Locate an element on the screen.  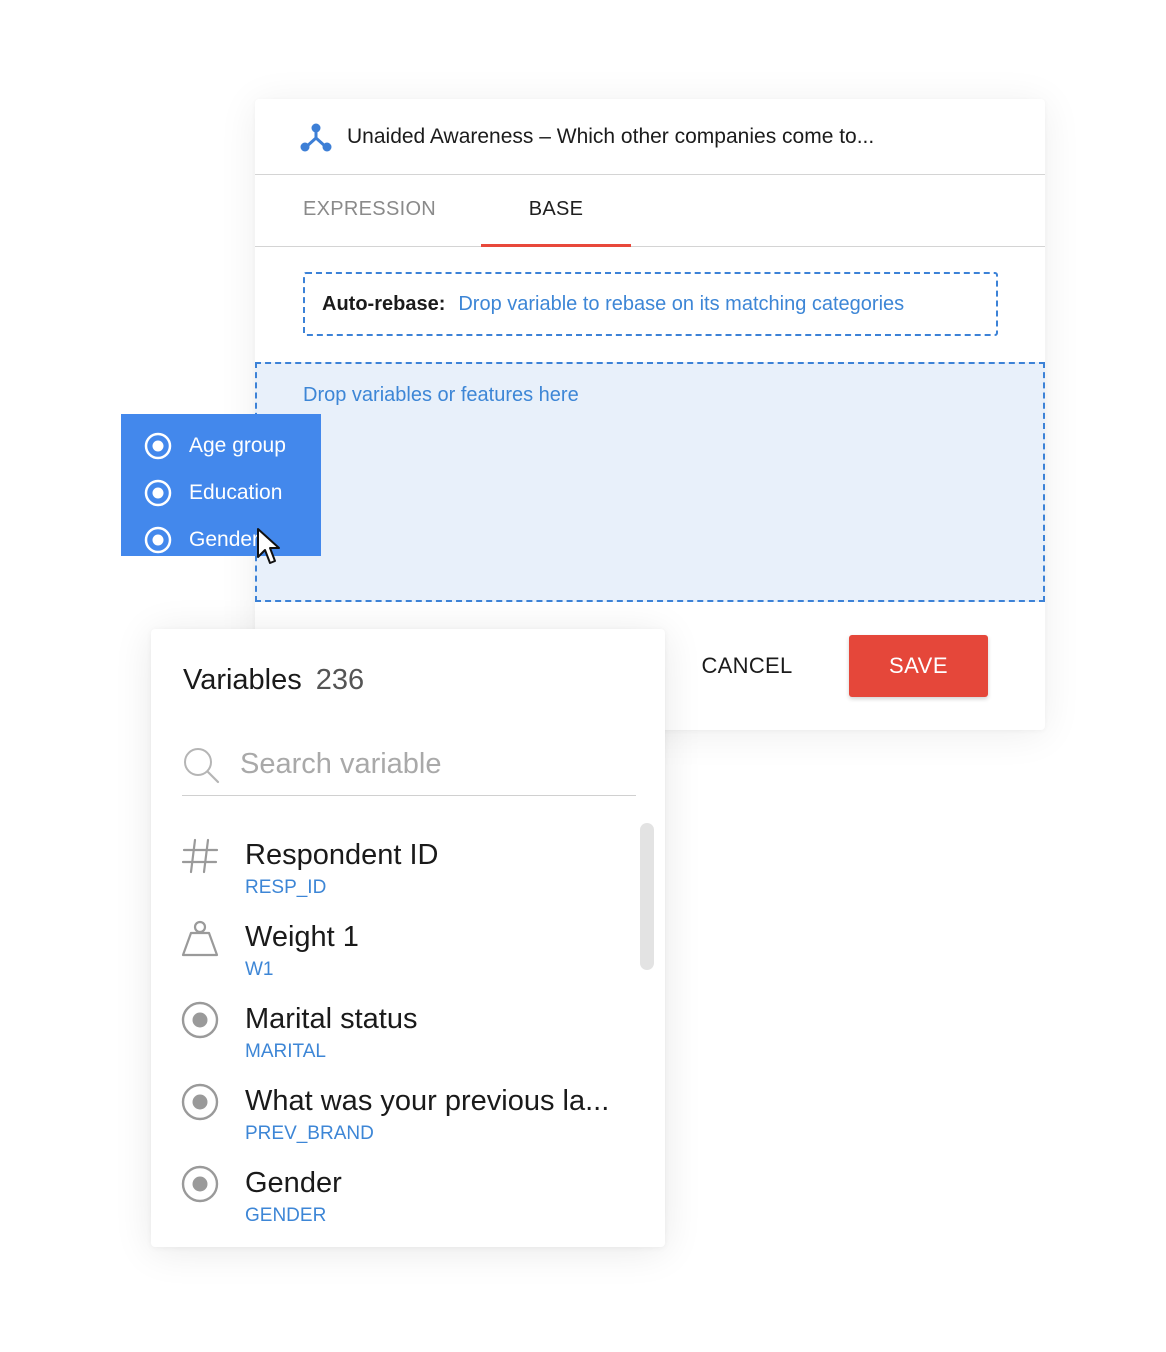
search-variable-input is located at coordinates (430, 764).